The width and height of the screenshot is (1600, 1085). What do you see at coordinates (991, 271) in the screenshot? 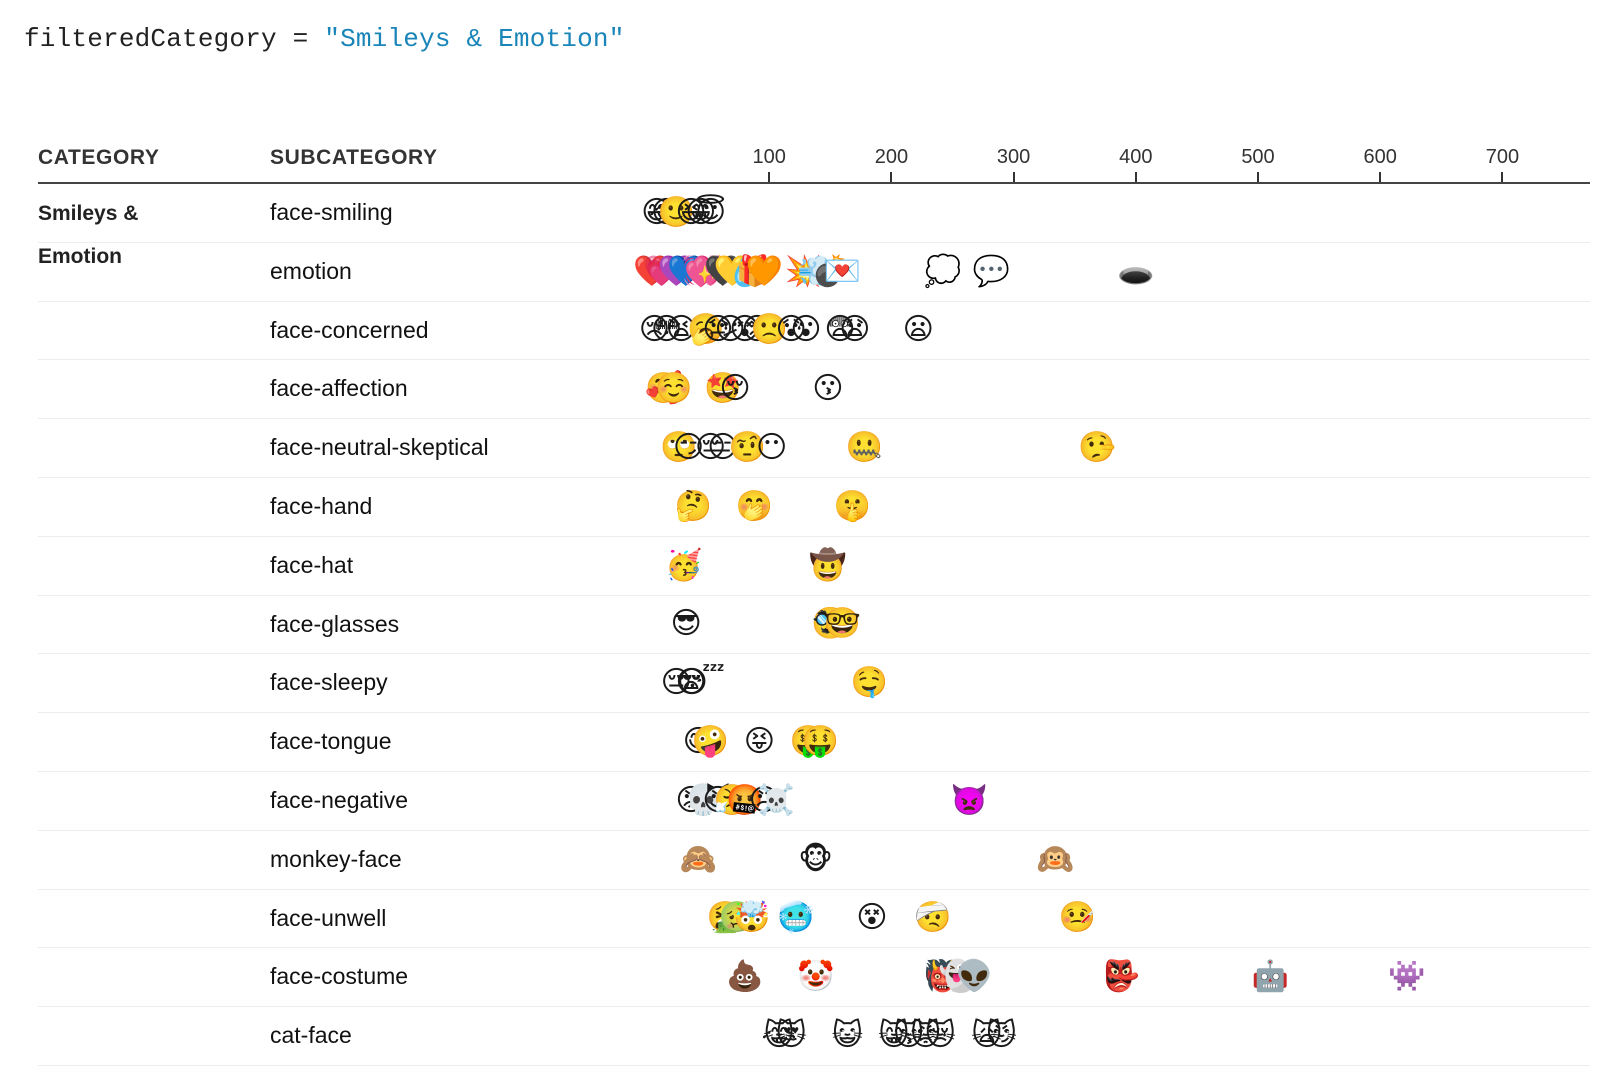
I see `emoji-mark: 💬` at bounding box center [991, 271].